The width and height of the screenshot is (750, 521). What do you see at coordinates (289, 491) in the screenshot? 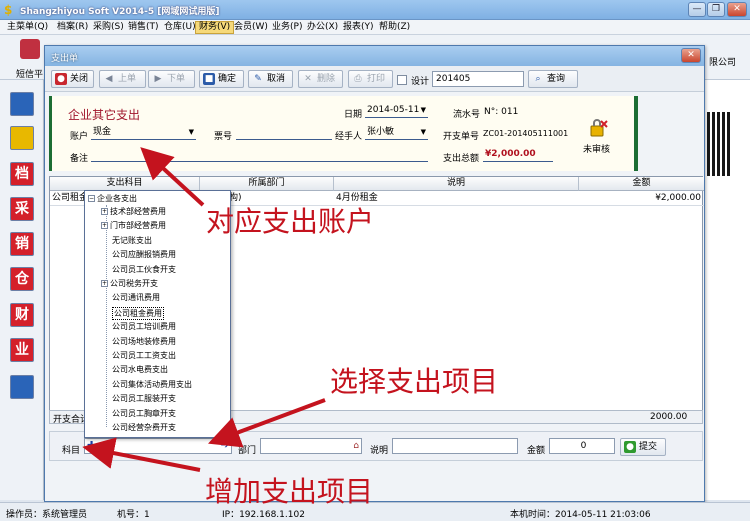
I see `annotation-add-item: 增加支出项目` at bounding box center [289, 491].